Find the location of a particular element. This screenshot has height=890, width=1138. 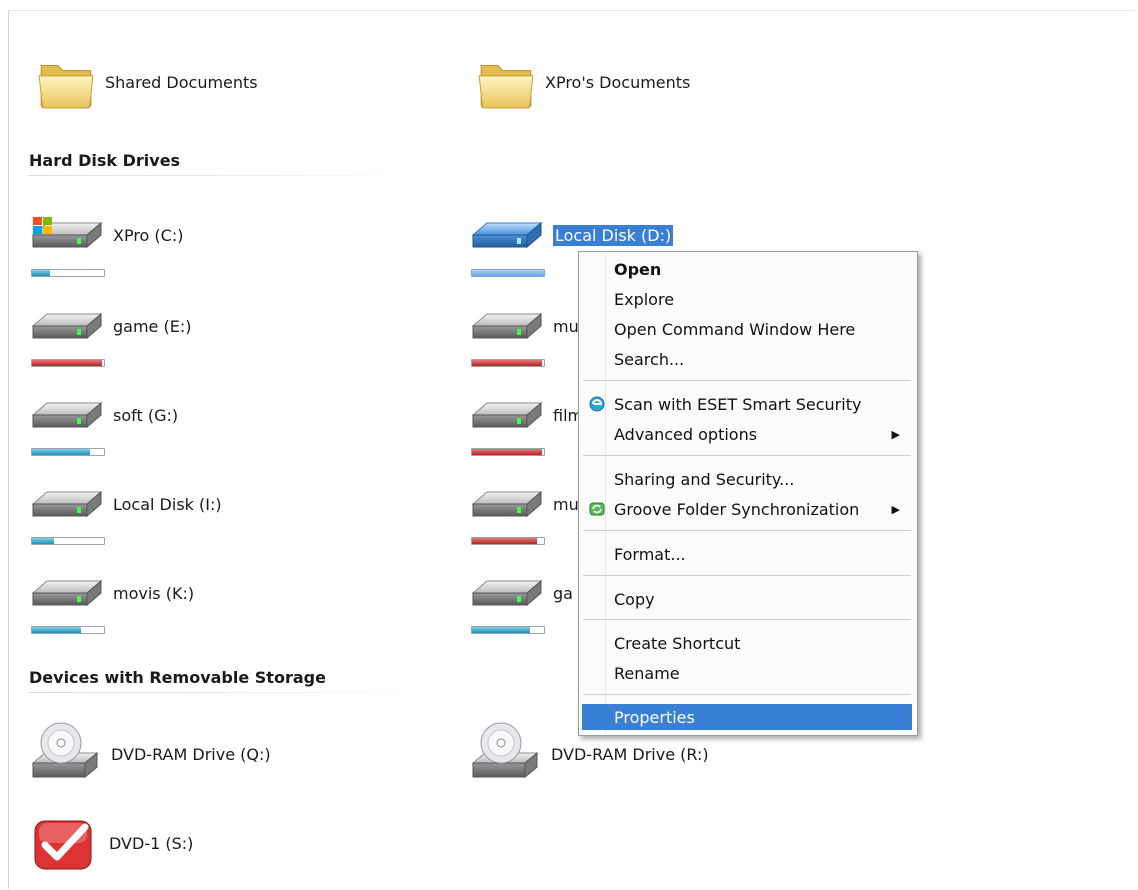

drive-item: film is located at coordinates (526, 415).